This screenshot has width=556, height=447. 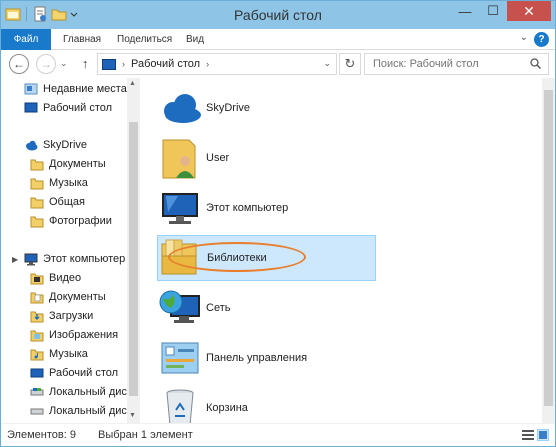 What do you see at coordinates (84, 335) in the screenshot?
I see `sidebar-item-label: Изображения` at bounding box center [84, 335].